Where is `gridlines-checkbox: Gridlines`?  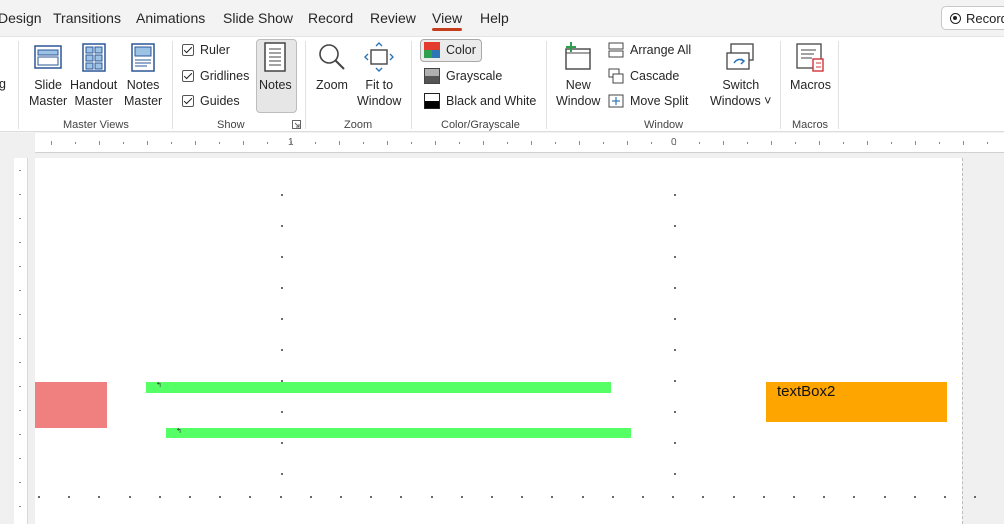 gridlines-checkbox: Gridlines is located at coordinates (215, 76).